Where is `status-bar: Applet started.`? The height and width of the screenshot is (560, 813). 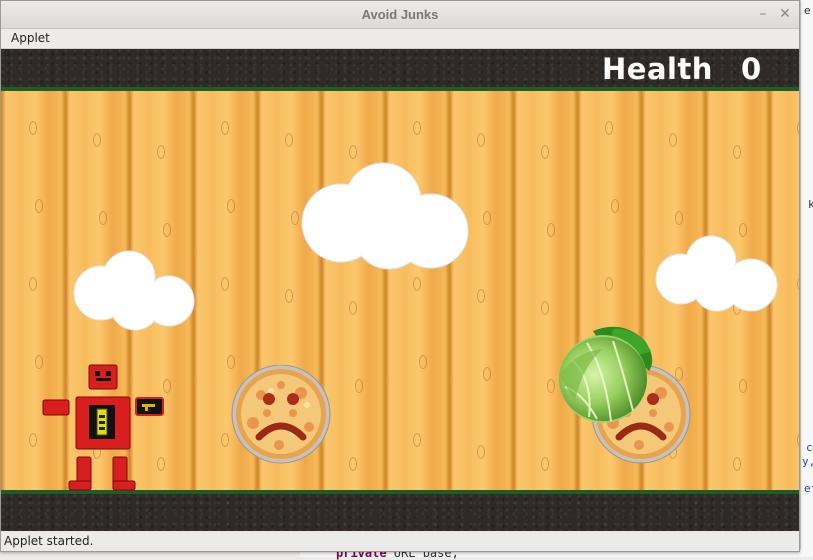
status-bar: Applet started. is located at coordinates (400, 541).